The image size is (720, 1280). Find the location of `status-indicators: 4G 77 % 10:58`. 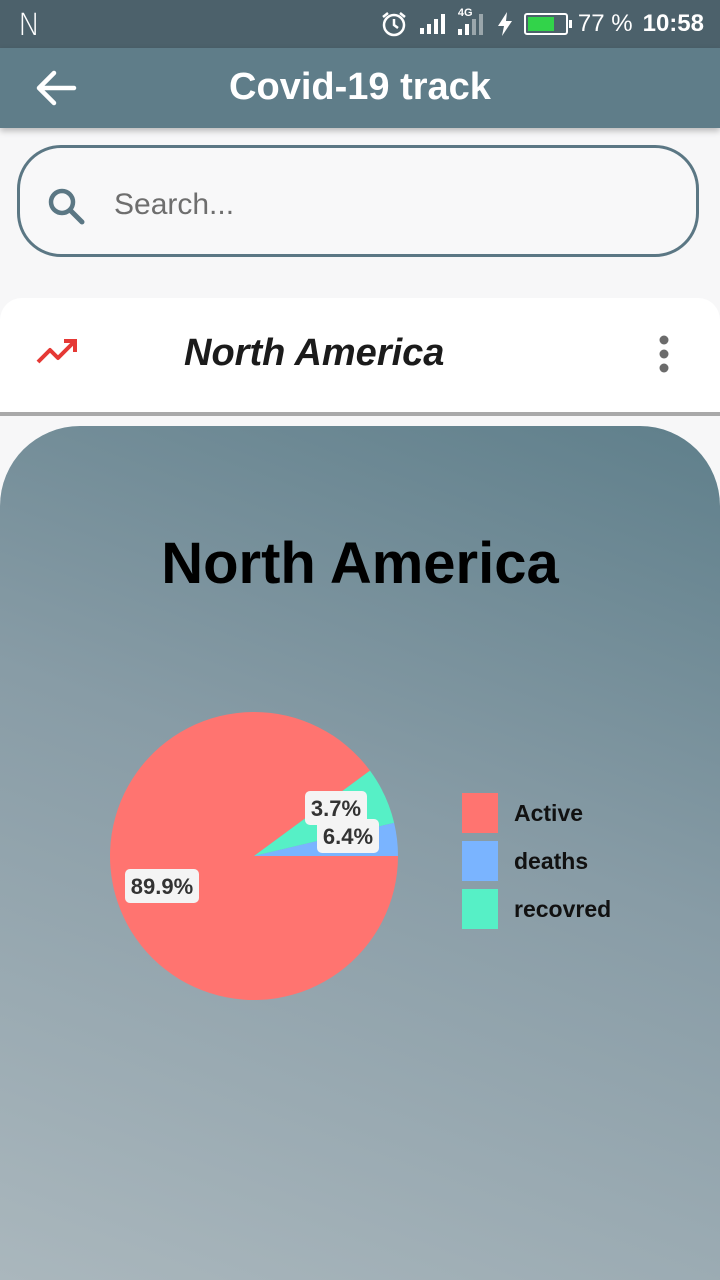

status-indicators: 4G 77 % 10:58 is located at coordinates (542, 23).